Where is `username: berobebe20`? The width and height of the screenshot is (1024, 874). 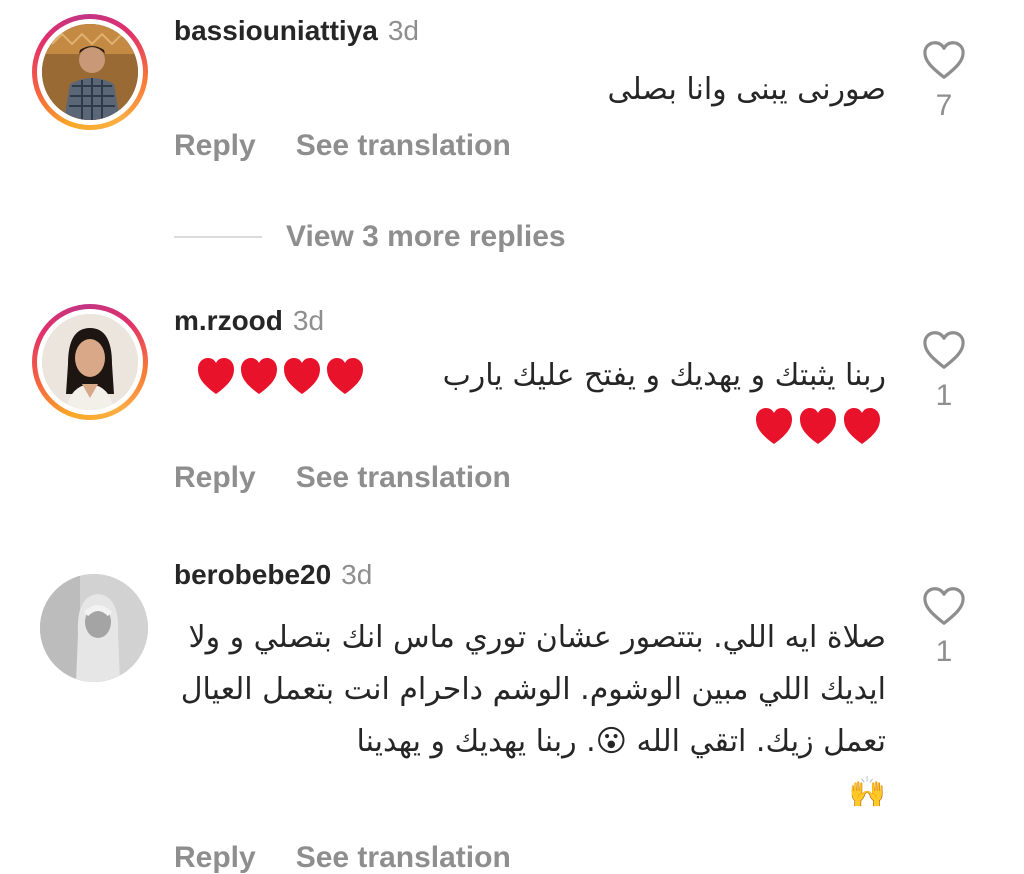
username: berobebe20 is located at coordinates (252, 574).